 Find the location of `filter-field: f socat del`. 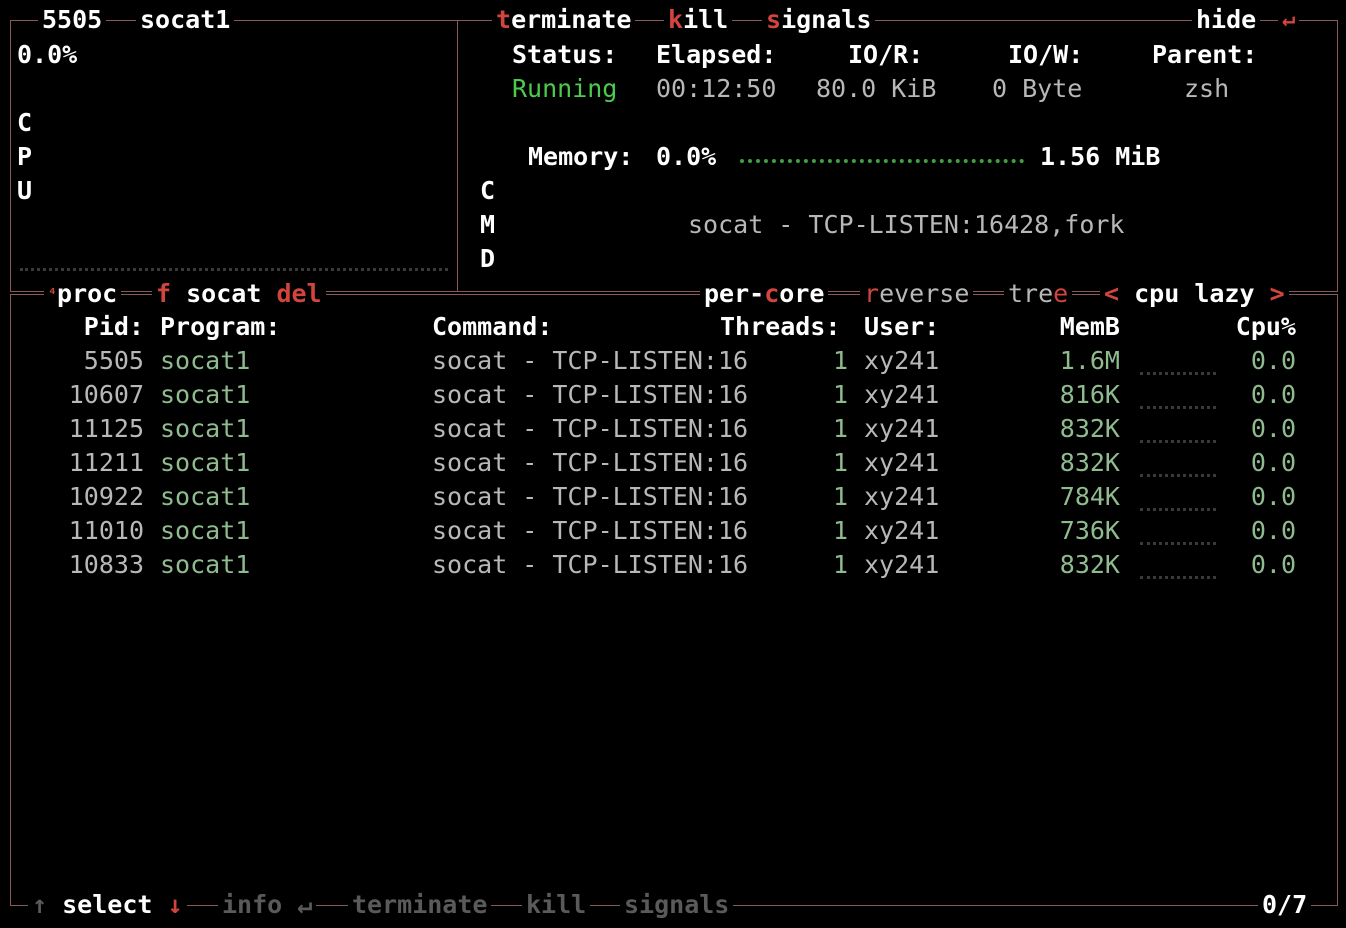

filter-field: f socat del is located at coordinates (239, 294).